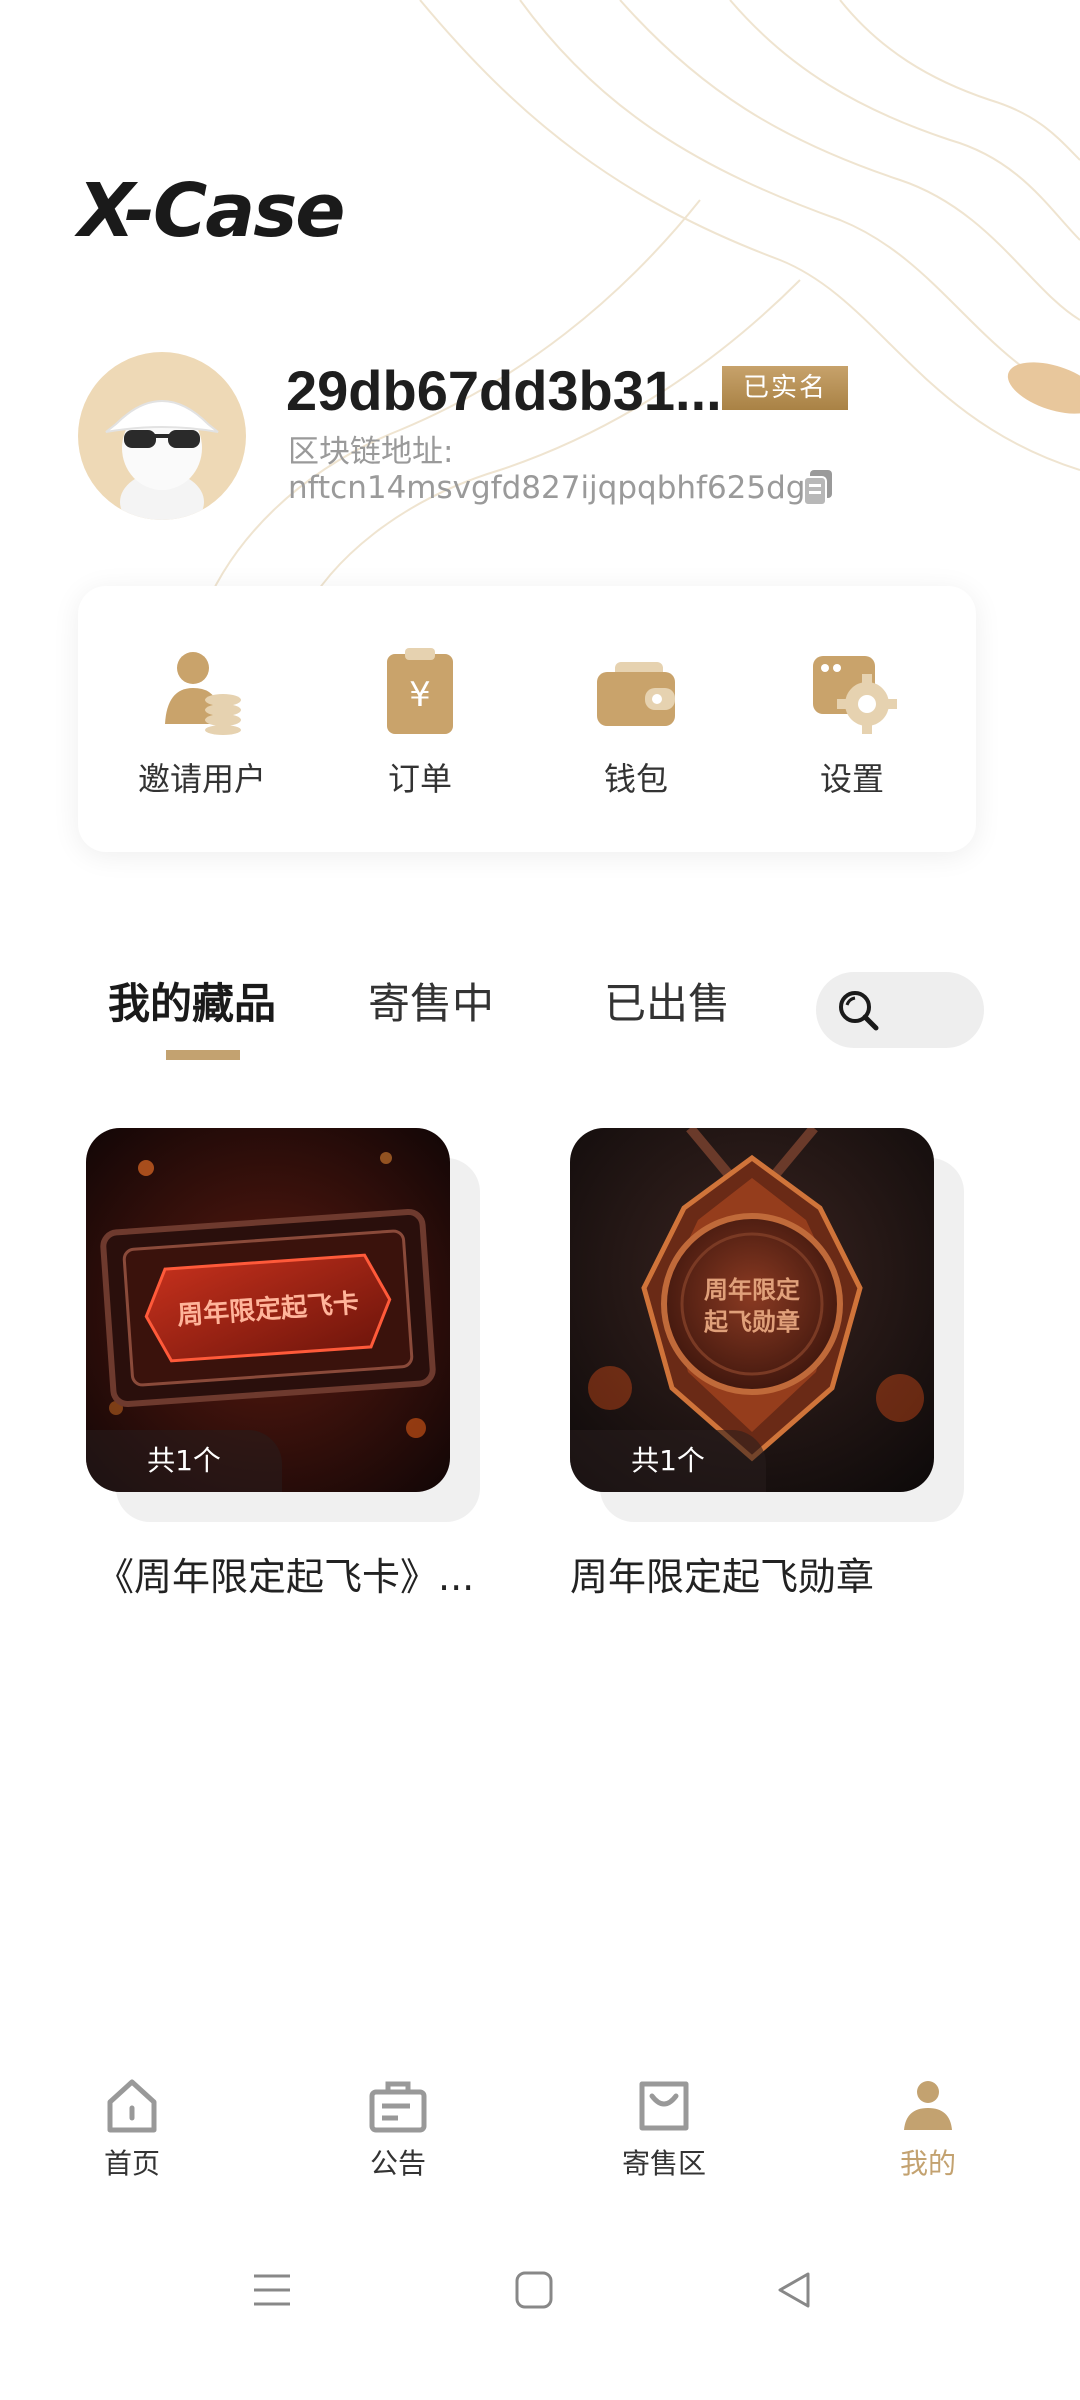  What do you see at coordinates (664, 2106) in the screenshot?
I see `consignment-bag-icon` at bounding box center [664, 2106].